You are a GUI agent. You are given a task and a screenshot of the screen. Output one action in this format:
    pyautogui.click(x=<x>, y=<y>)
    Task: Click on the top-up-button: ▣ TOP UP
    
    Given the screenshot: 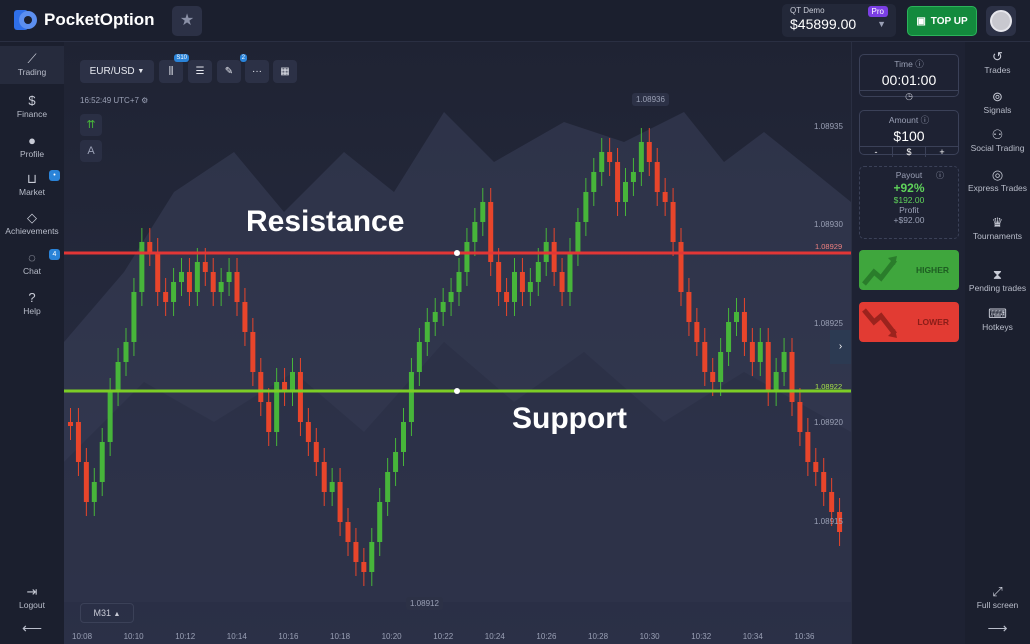 What is the action you would take?
    pyautogui.click(x=942, y=21)
    